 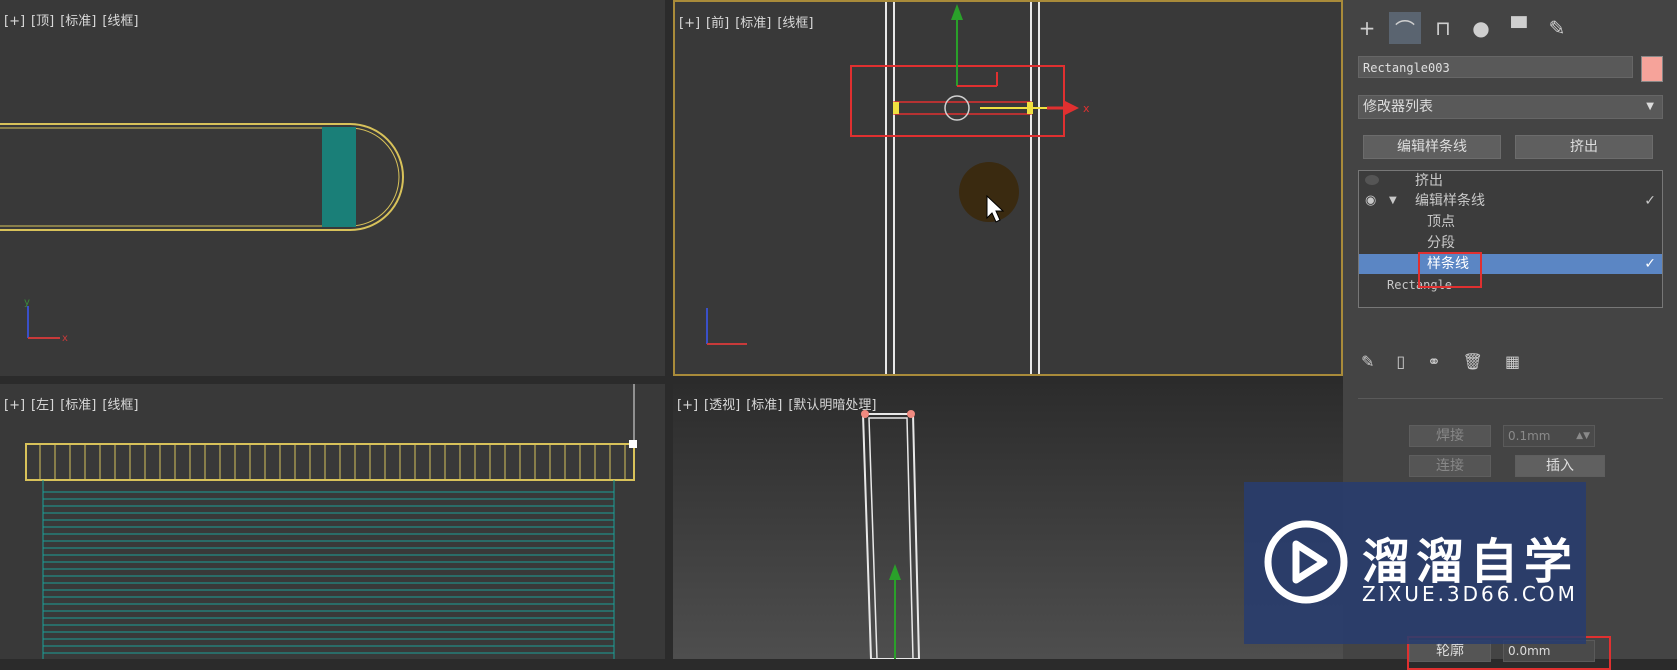 What do you see at coordinates (1510, 243) in the screenshot?
I see `stack-item-segment: 分段` at bounding box center [1510, 243].